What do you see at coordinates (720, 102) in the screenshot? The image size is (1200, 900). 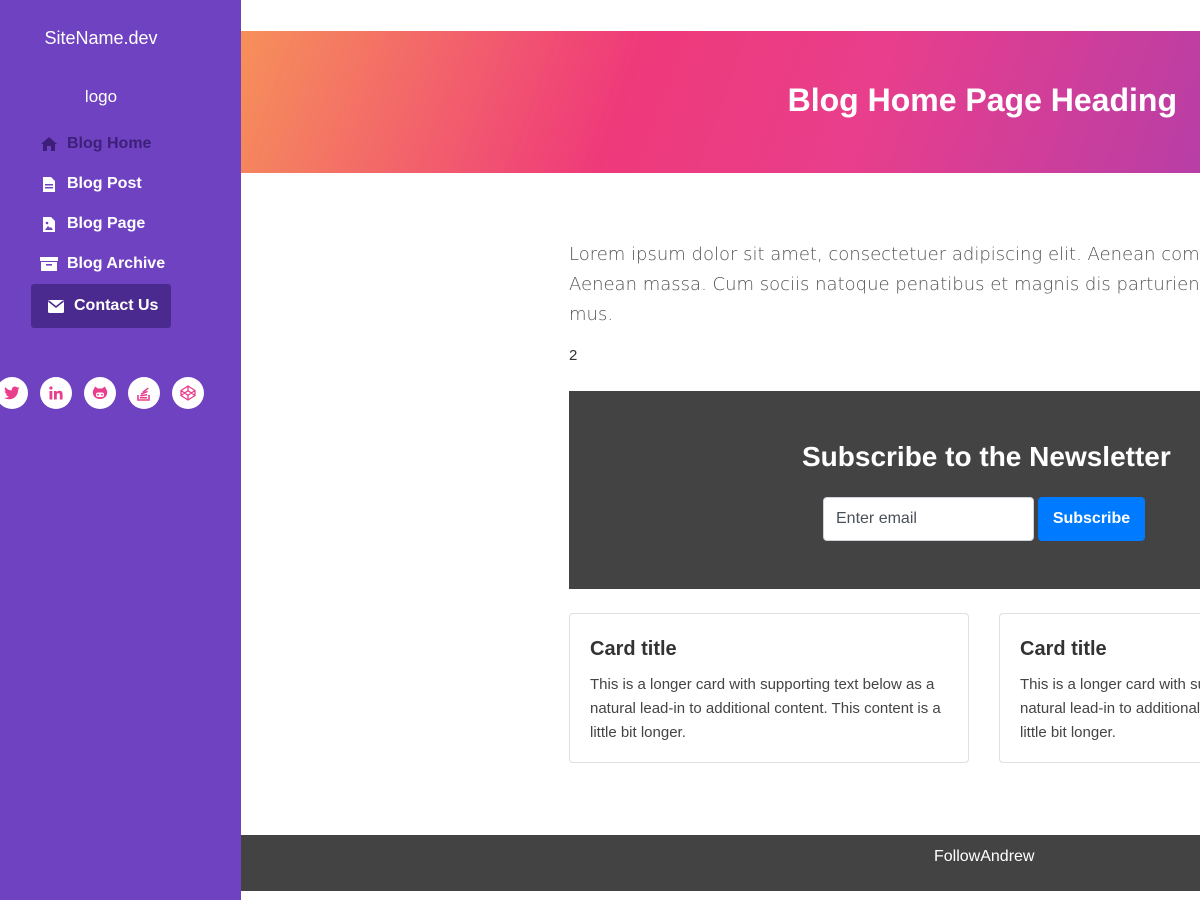 I see `hero-banner: Blog Home Page Heading` at bounding box center [720, 102].